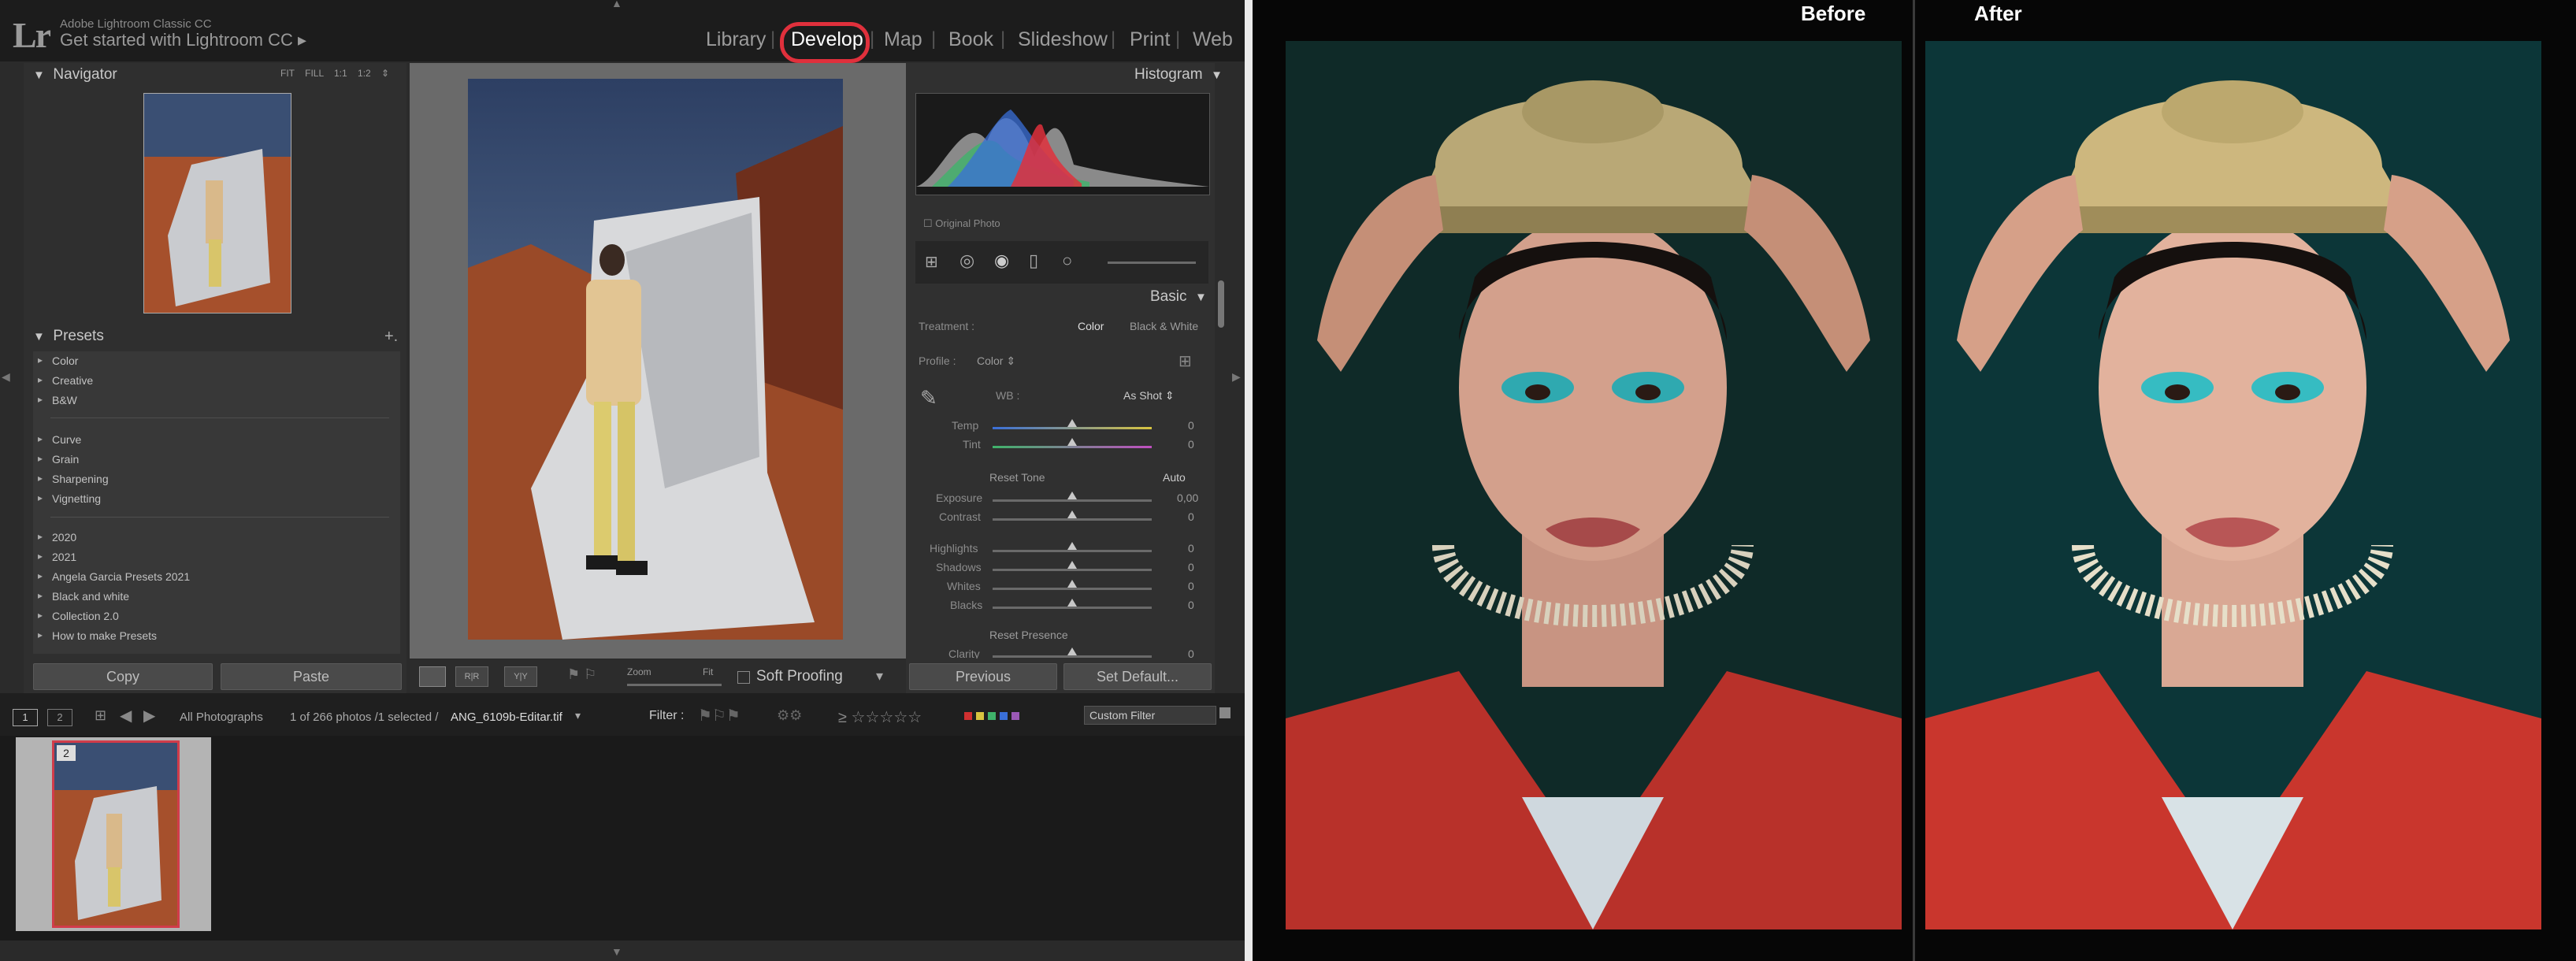 The height and width of the screenshot is (961, 2576). Describe the element at coordinates (1213, 39) in the screenshot. I see `module-web: Web` at that location.